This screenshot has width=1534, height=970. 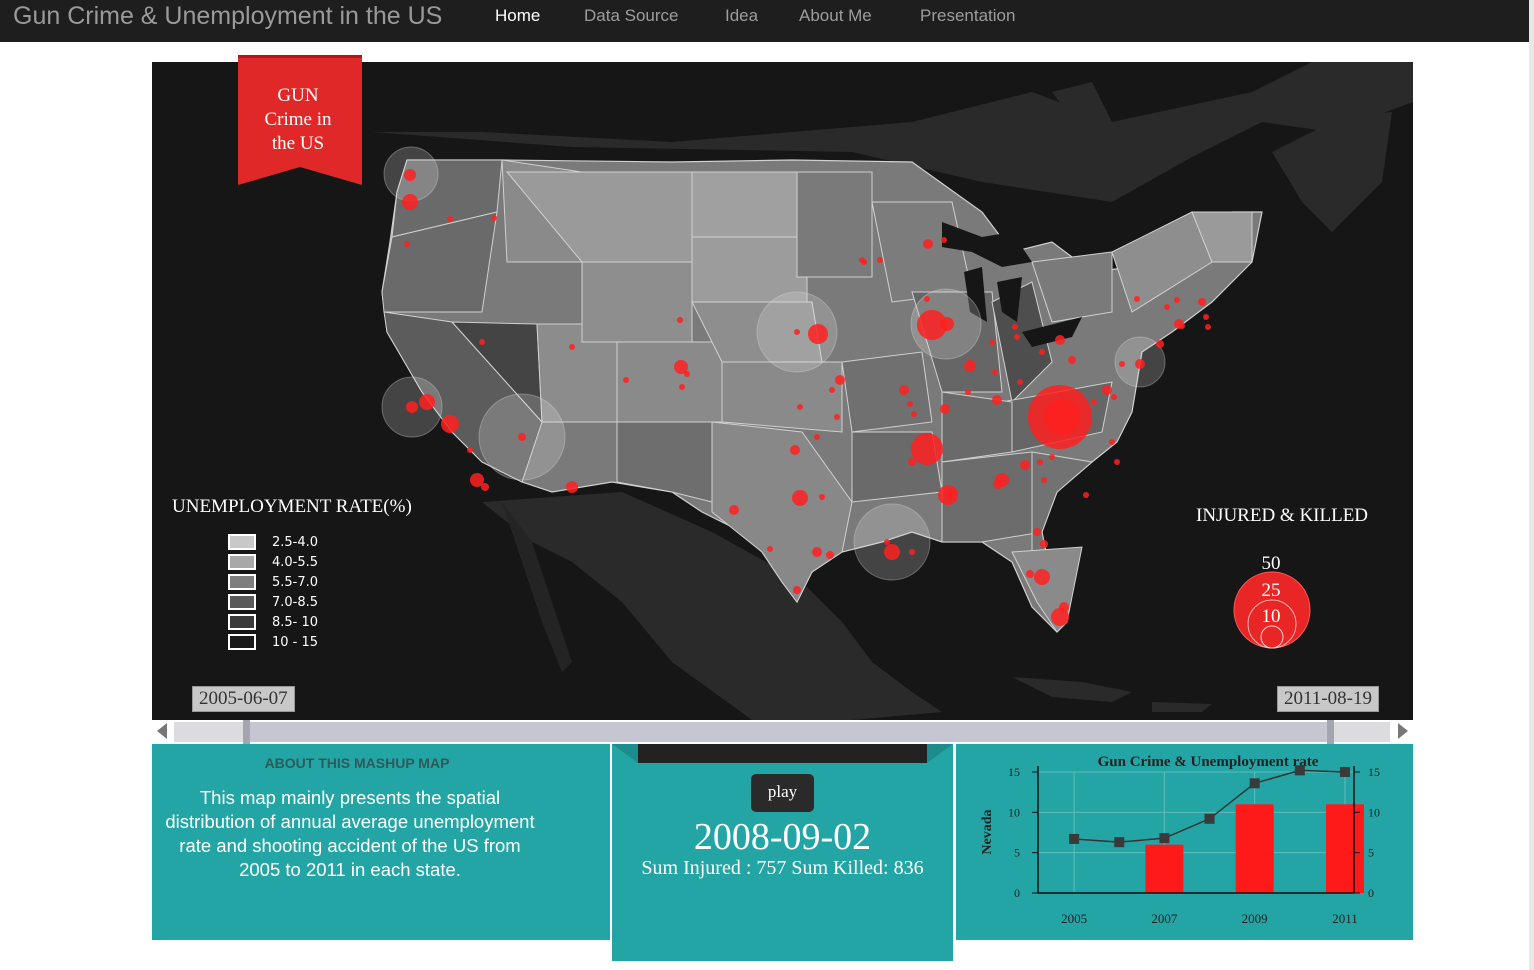 What do you see at coordinates (295, 582) in the screenshot?
I see `legend-label: 5.5-7.0` at bounding box center [295, 582].